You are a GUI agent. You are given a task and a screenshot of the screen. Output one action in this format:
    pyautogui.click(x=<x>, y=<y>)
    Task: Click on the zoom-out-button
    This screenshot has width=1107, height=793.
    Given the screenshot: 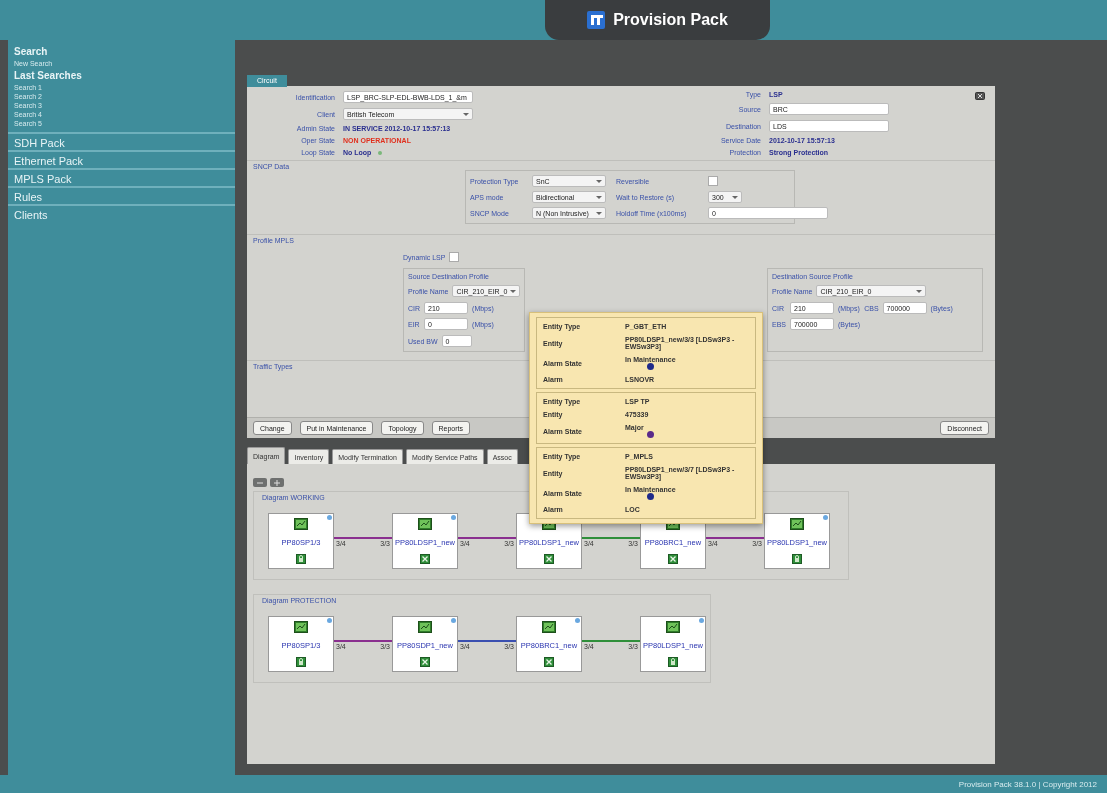 What is the action you would take?
    pyautogui.click(x=260, y=482)
    